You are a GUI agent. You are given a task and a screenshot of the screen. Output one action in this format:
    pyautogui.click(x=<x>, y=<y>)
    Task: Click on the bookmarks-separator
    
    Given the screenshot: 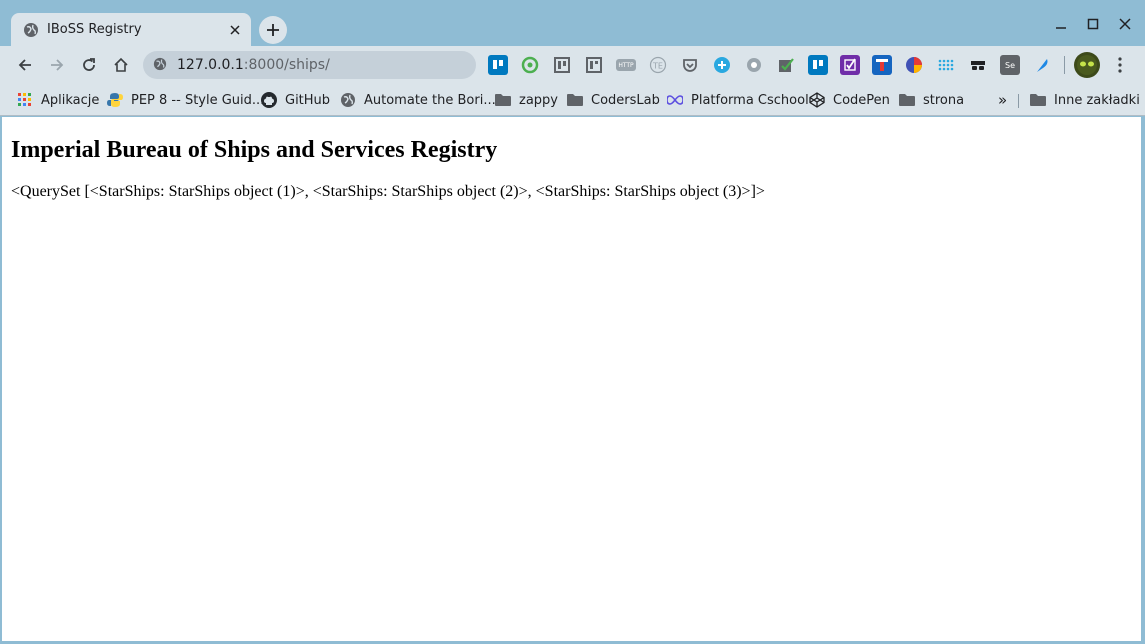 What is the action you would take?
    pyautogui.click(x=1018, y=101)
    